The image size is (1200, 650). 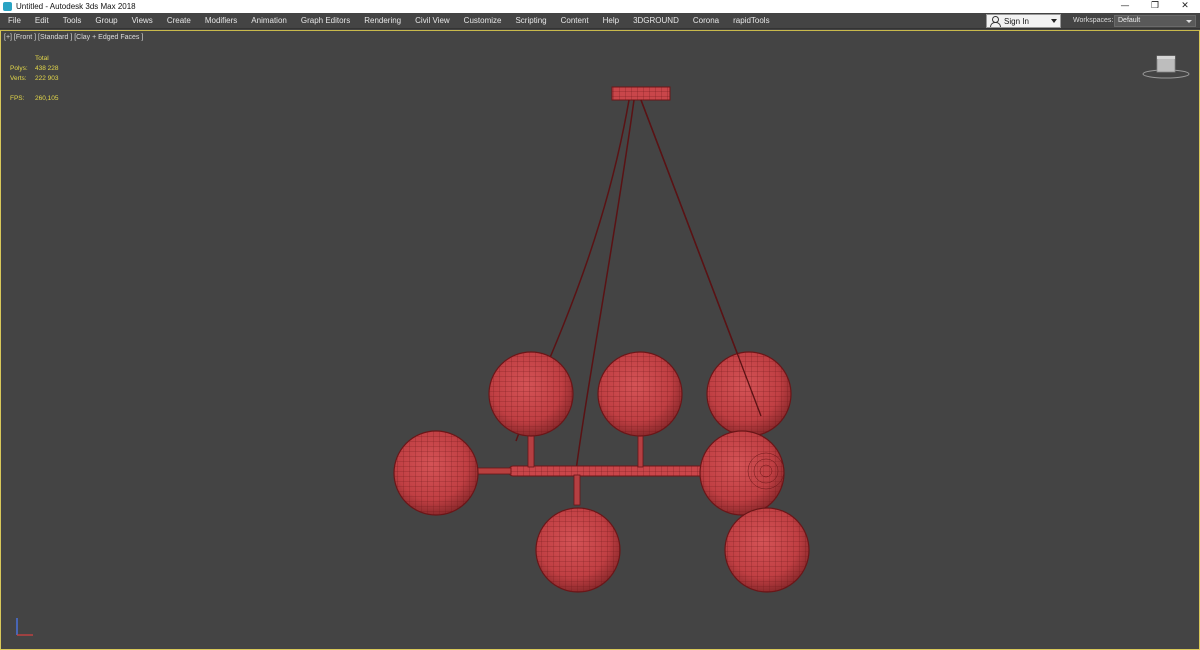 I want to click on menu-modifiers: Modifiers, so click(x=221, y=21).